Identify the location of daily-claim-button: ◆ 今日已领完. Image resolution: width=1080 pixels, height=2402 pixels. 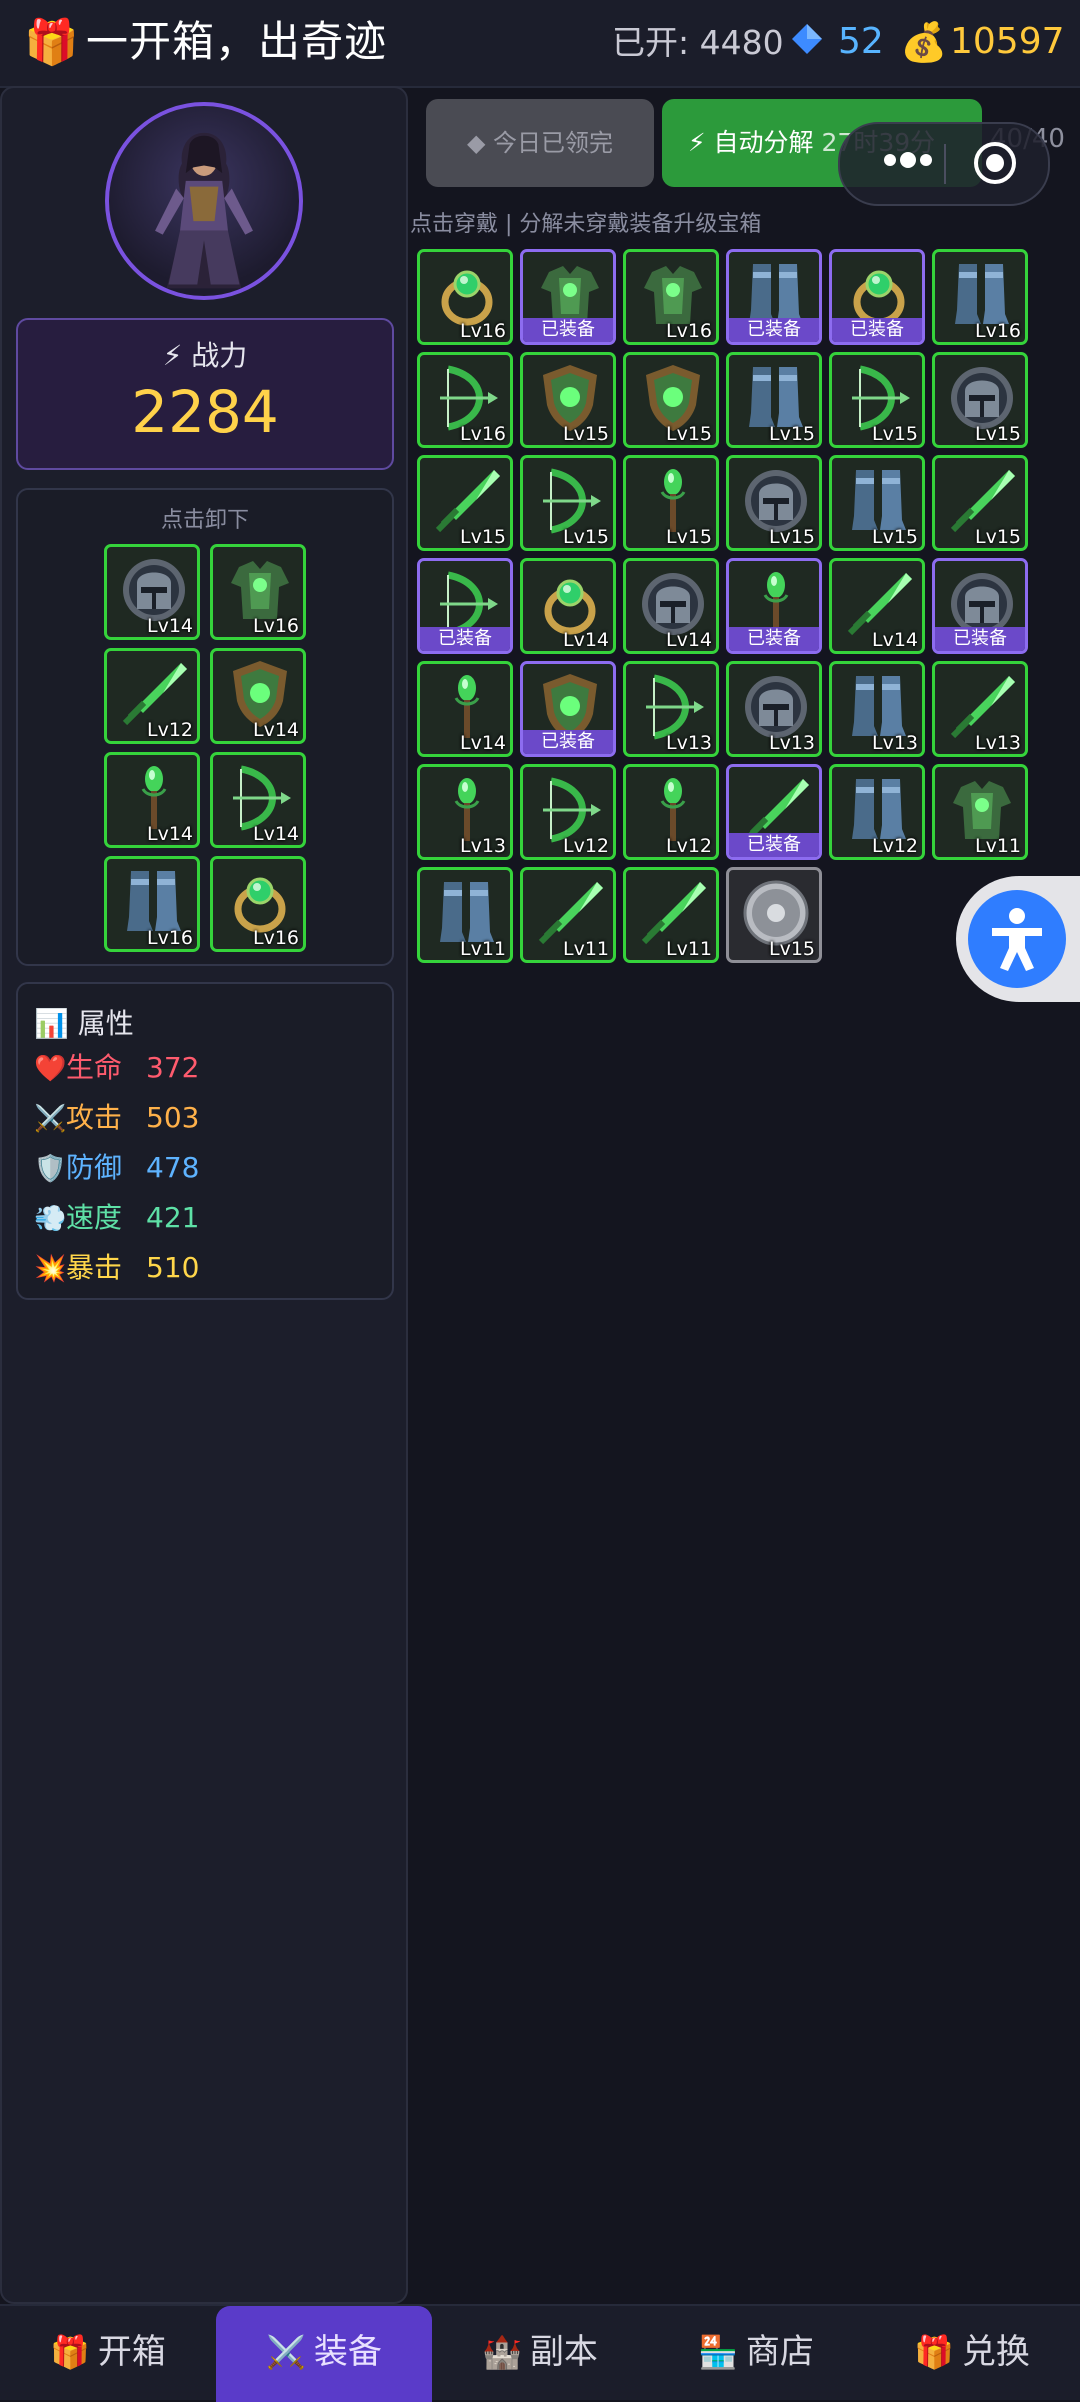
(540, 143).